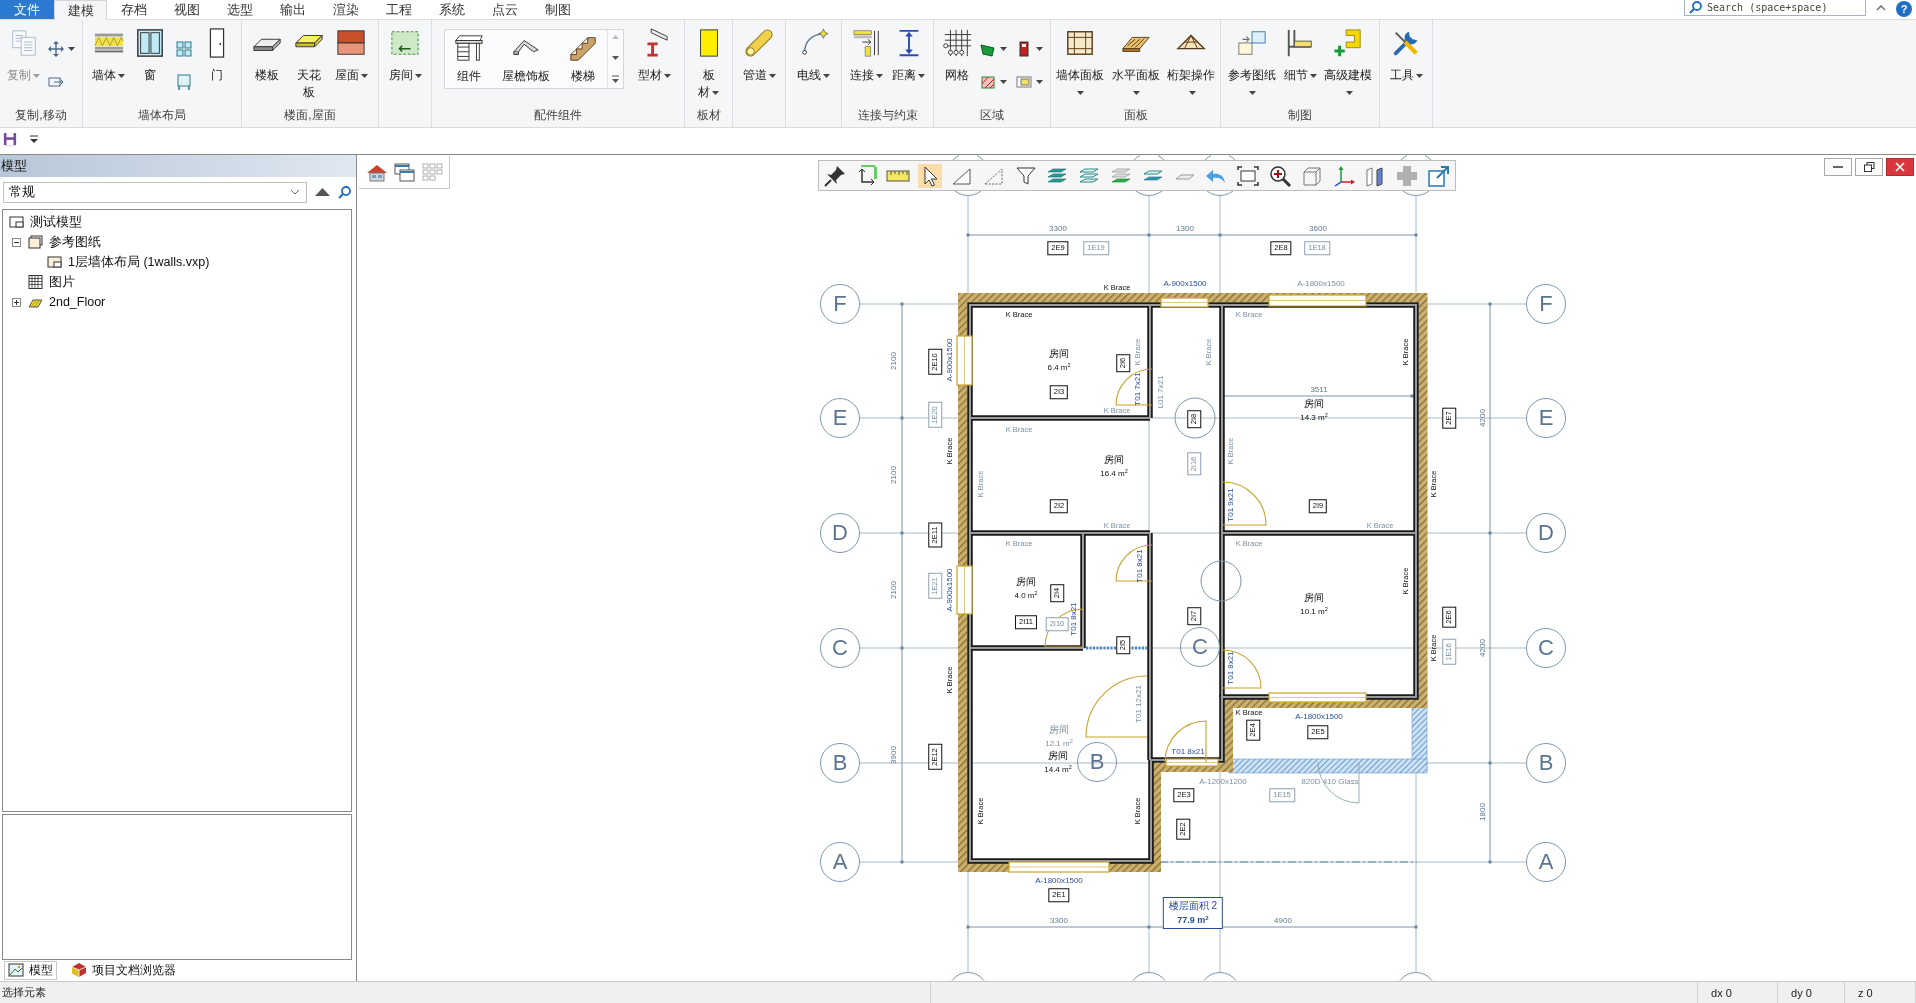 The image size is (1916, 1003). What do you see at coordinates (1300, 115) in the screenshot?
I see `group-label: 制图` at bounding box center [1300, 115].